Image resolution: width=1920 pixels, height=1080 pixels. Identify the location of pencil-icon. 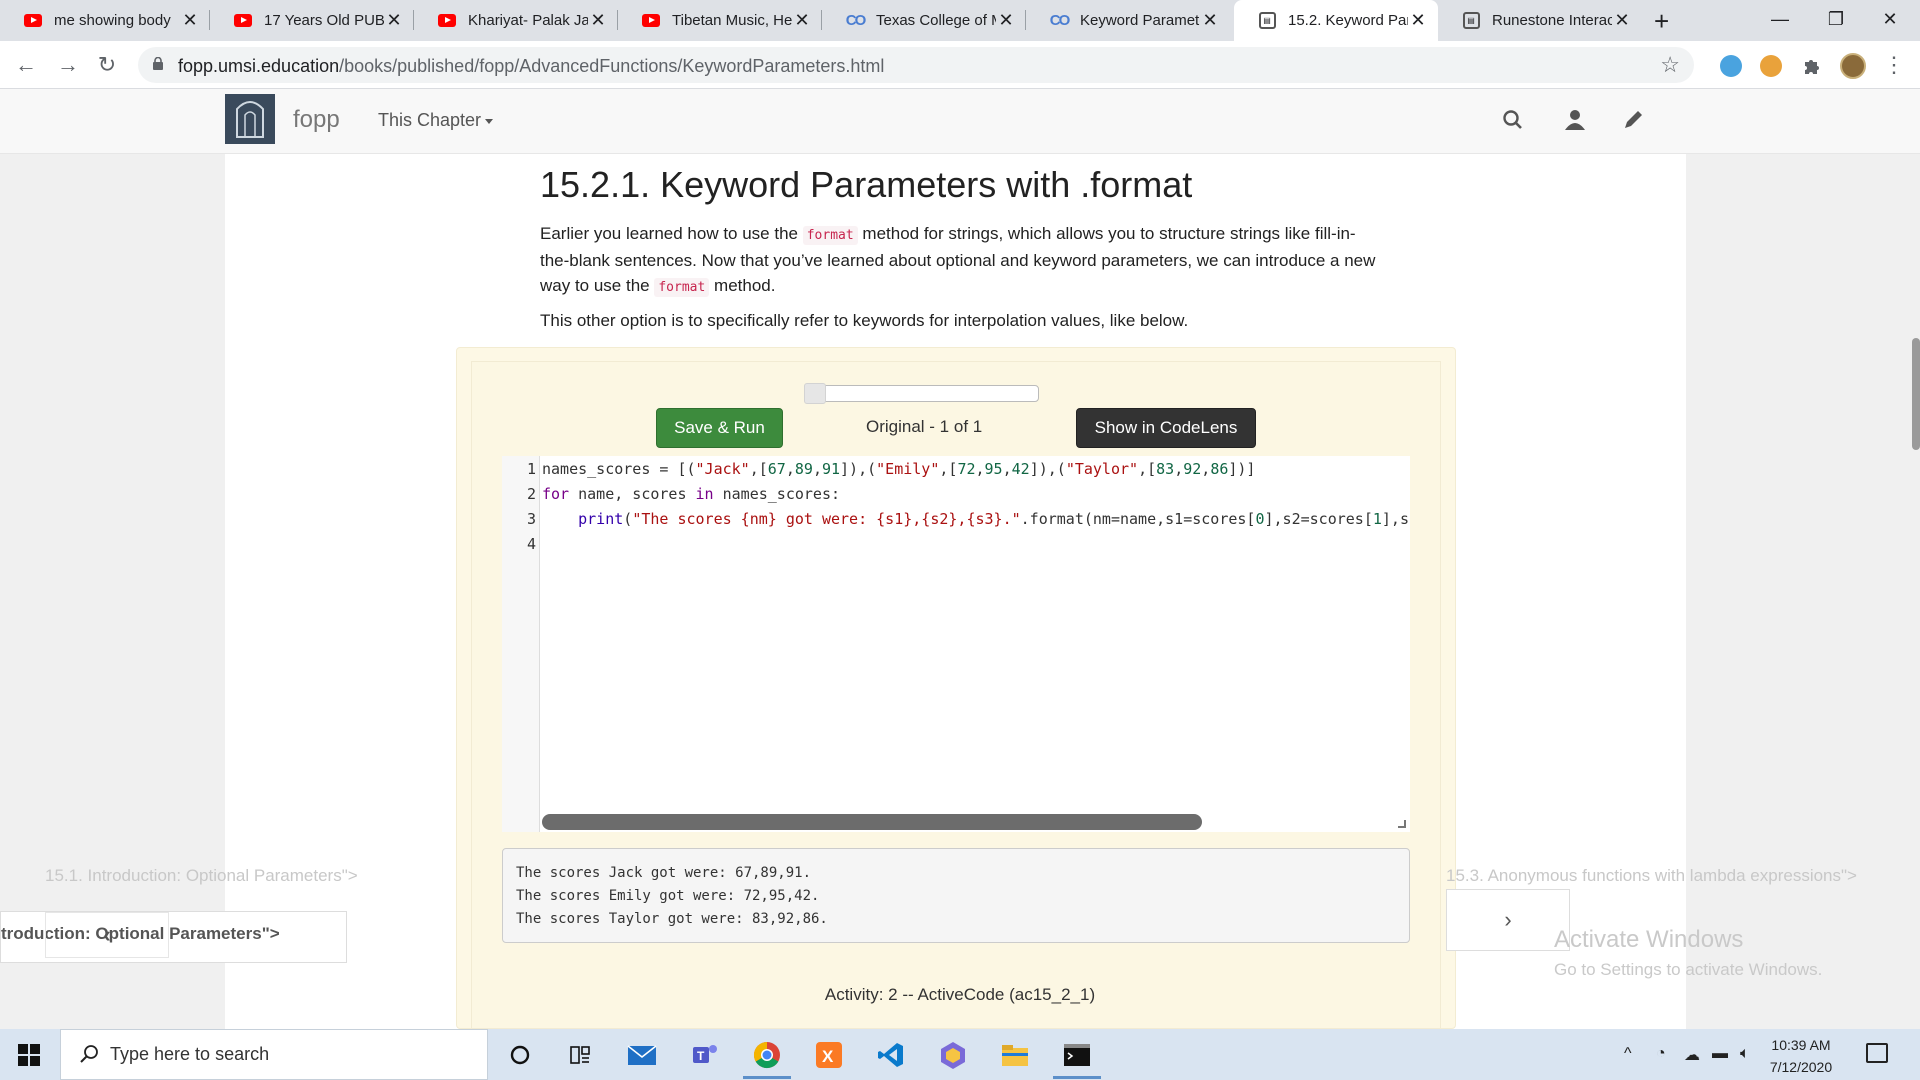
(1633, 120).